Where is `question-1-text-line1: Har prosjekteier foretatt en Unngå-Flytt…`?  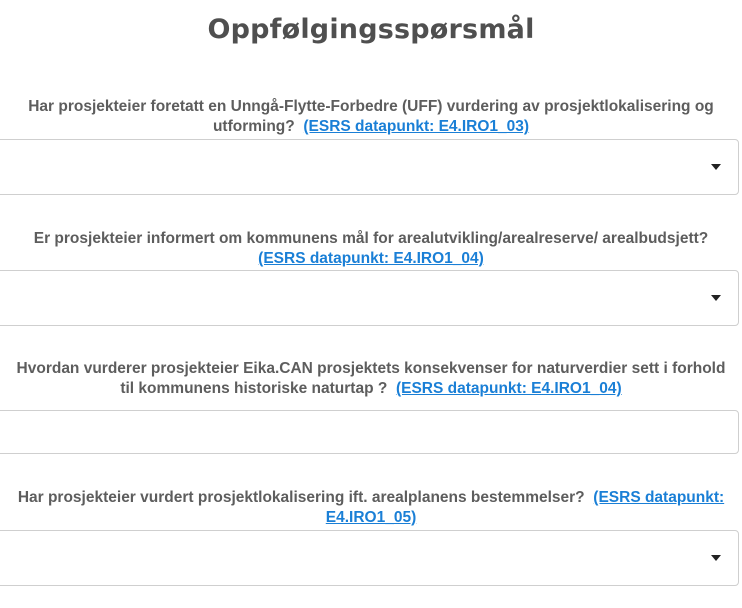
question-1-text-line1: Har prosjekteier foretatt en Unngå-Flytt… is located at coordinates (371, 106).